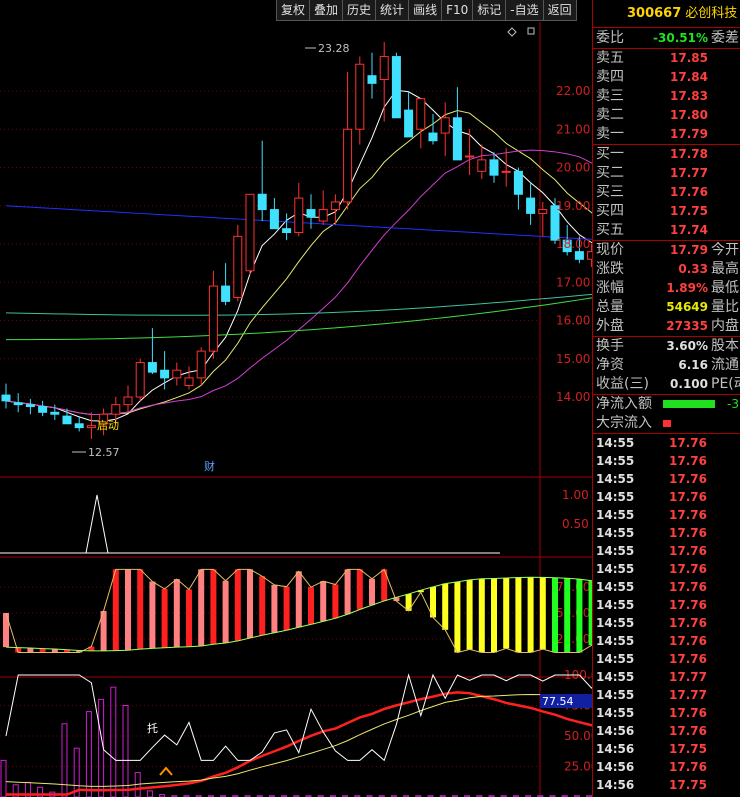  Describe the element at coordinates (689, 77) in the screenshot. I see `ask-price: 17.84` at that location.